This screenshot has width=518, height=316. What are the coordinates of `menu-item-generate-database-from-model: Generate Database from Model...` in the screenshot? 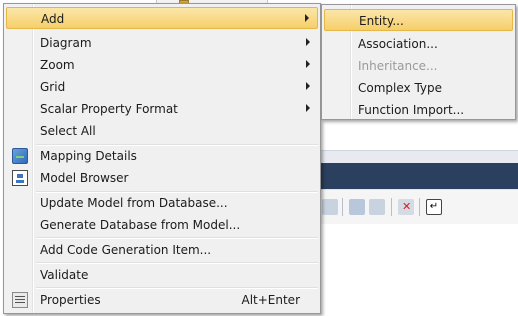 It's located at (162, 225).